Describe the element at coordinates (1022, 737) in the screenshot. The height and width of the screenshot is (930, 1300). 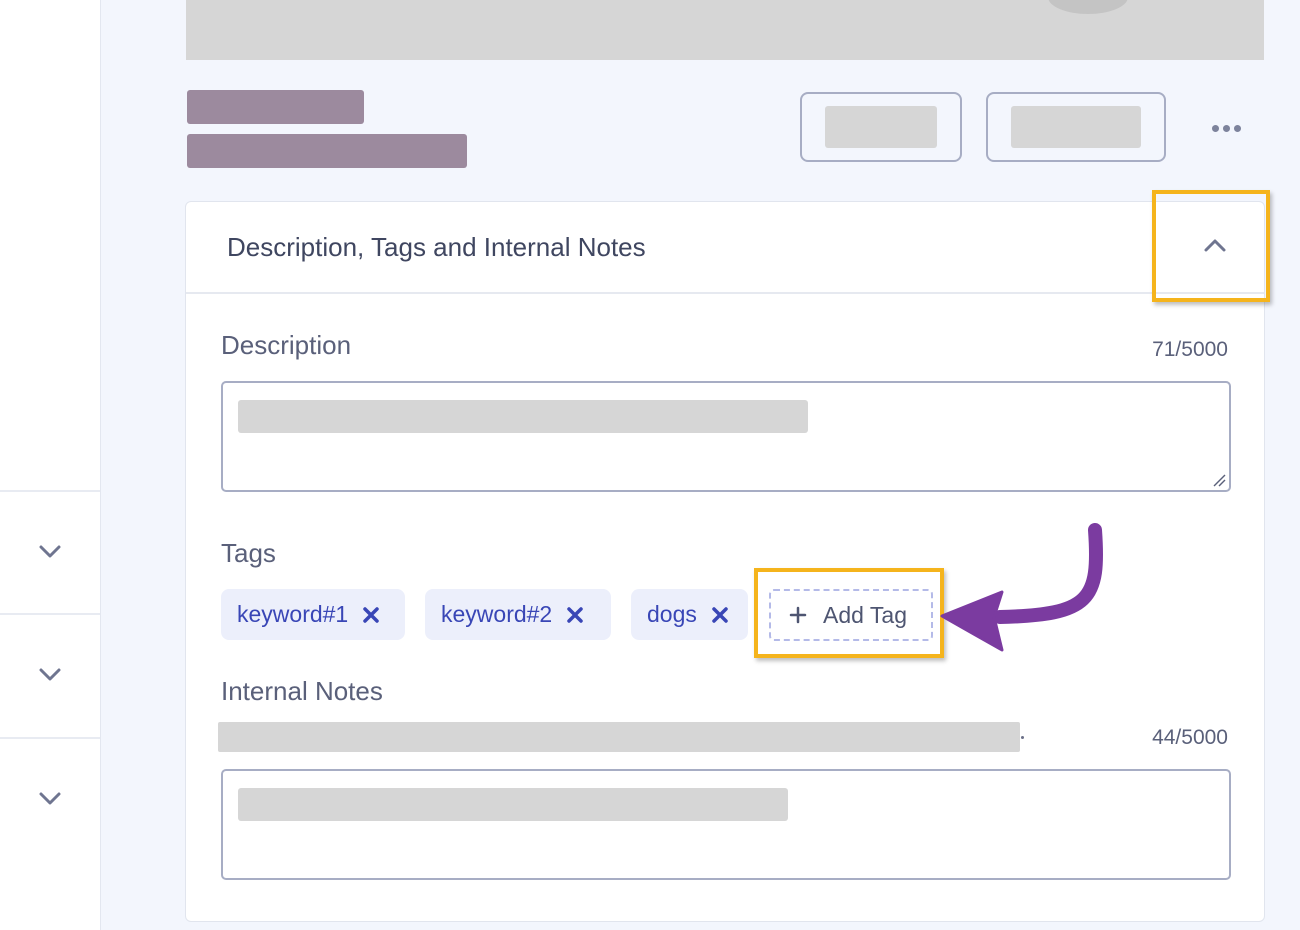
I see `hint-period` at that location.